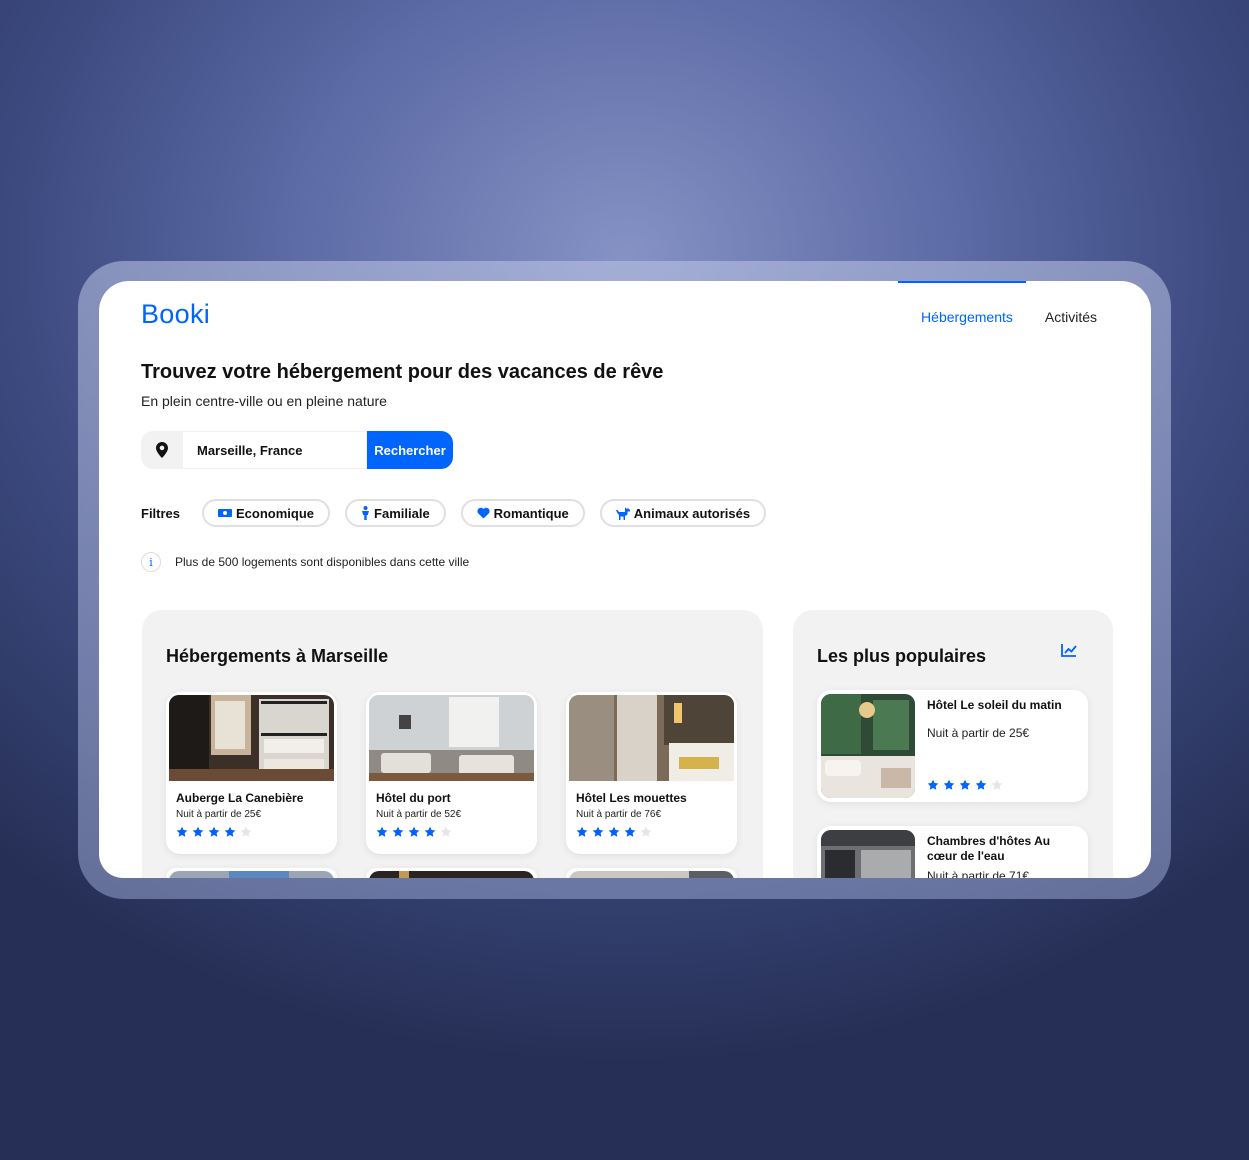 The height and width of the screenshot is (1160, 1249). I want to click on info-icon: i, so click(151, 562).